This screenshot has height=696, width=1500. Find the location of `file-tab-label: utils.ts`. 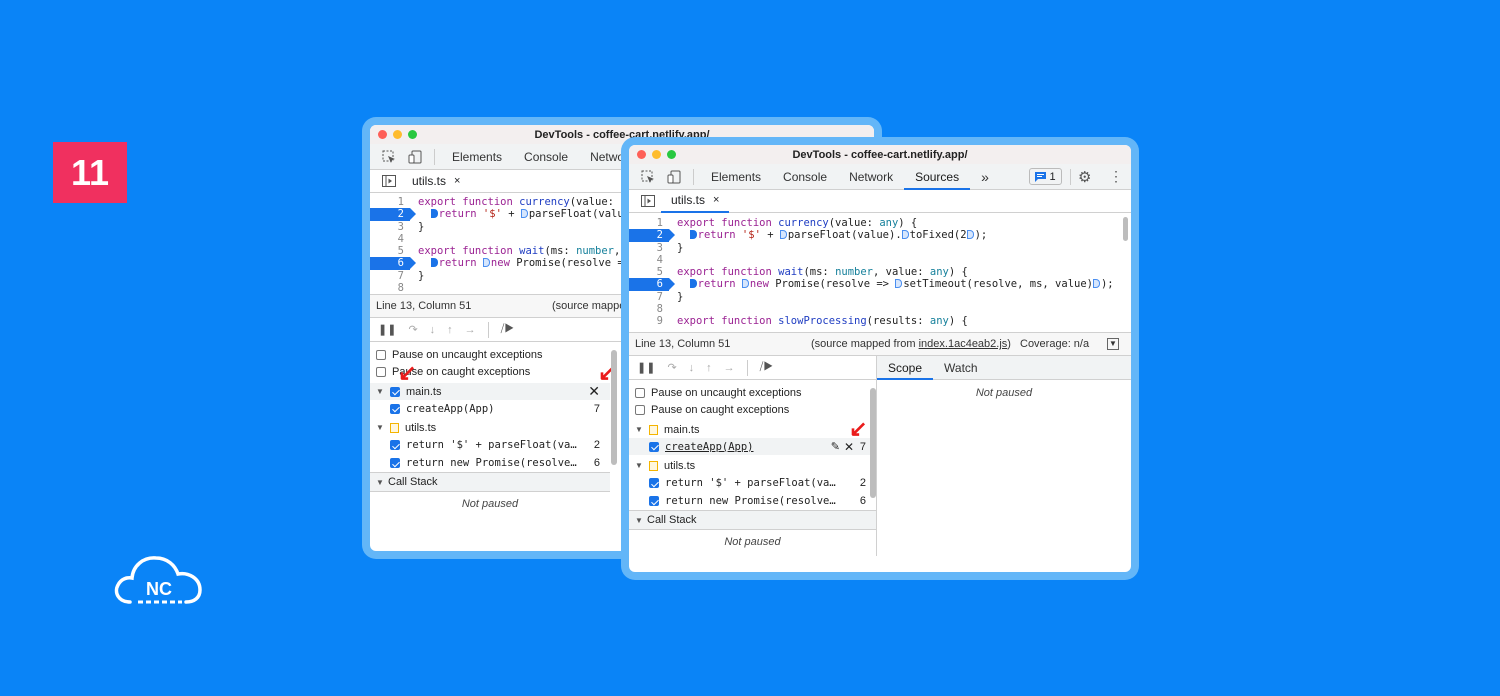

file-tab-label: utils.ts is located at coordinates (688, 200).